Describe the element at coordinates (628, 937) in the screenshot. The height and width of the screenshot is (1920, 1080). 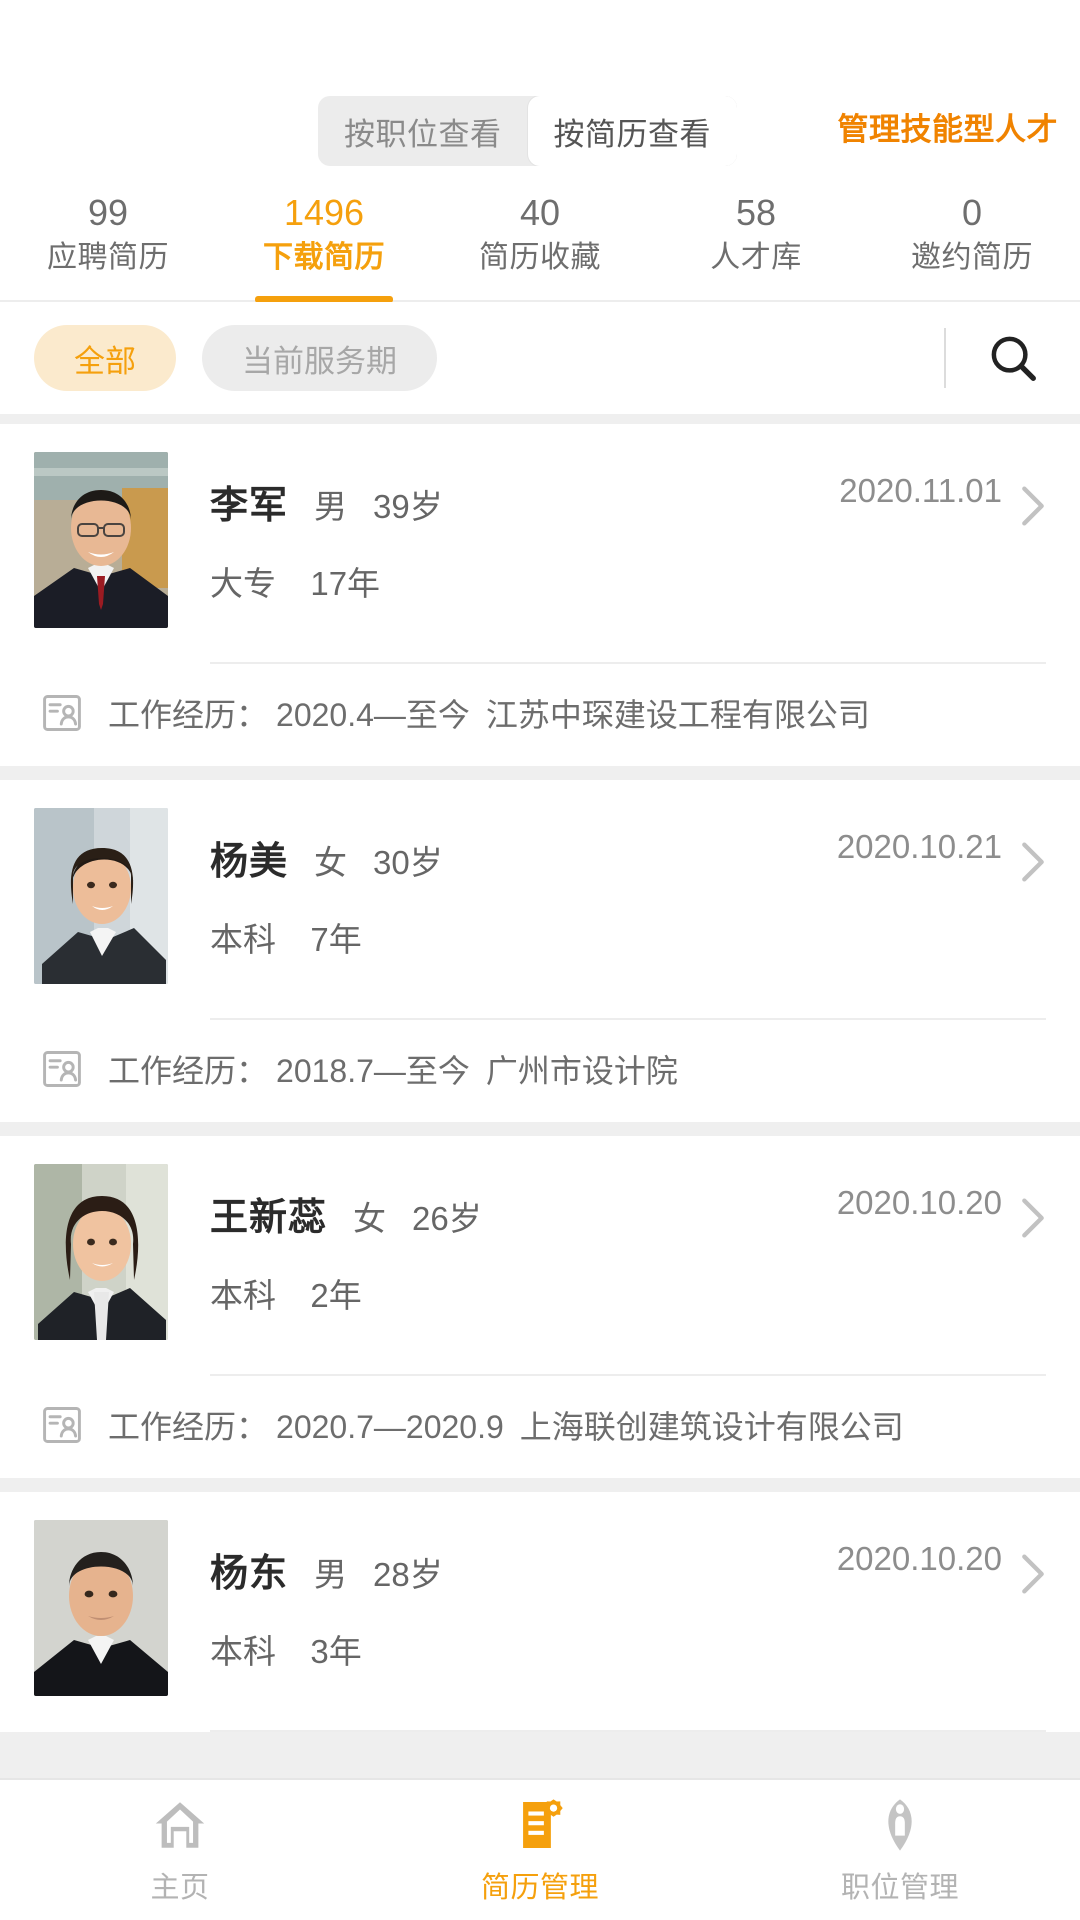
I see `candidate-education-line: 本科 7年` at that location.